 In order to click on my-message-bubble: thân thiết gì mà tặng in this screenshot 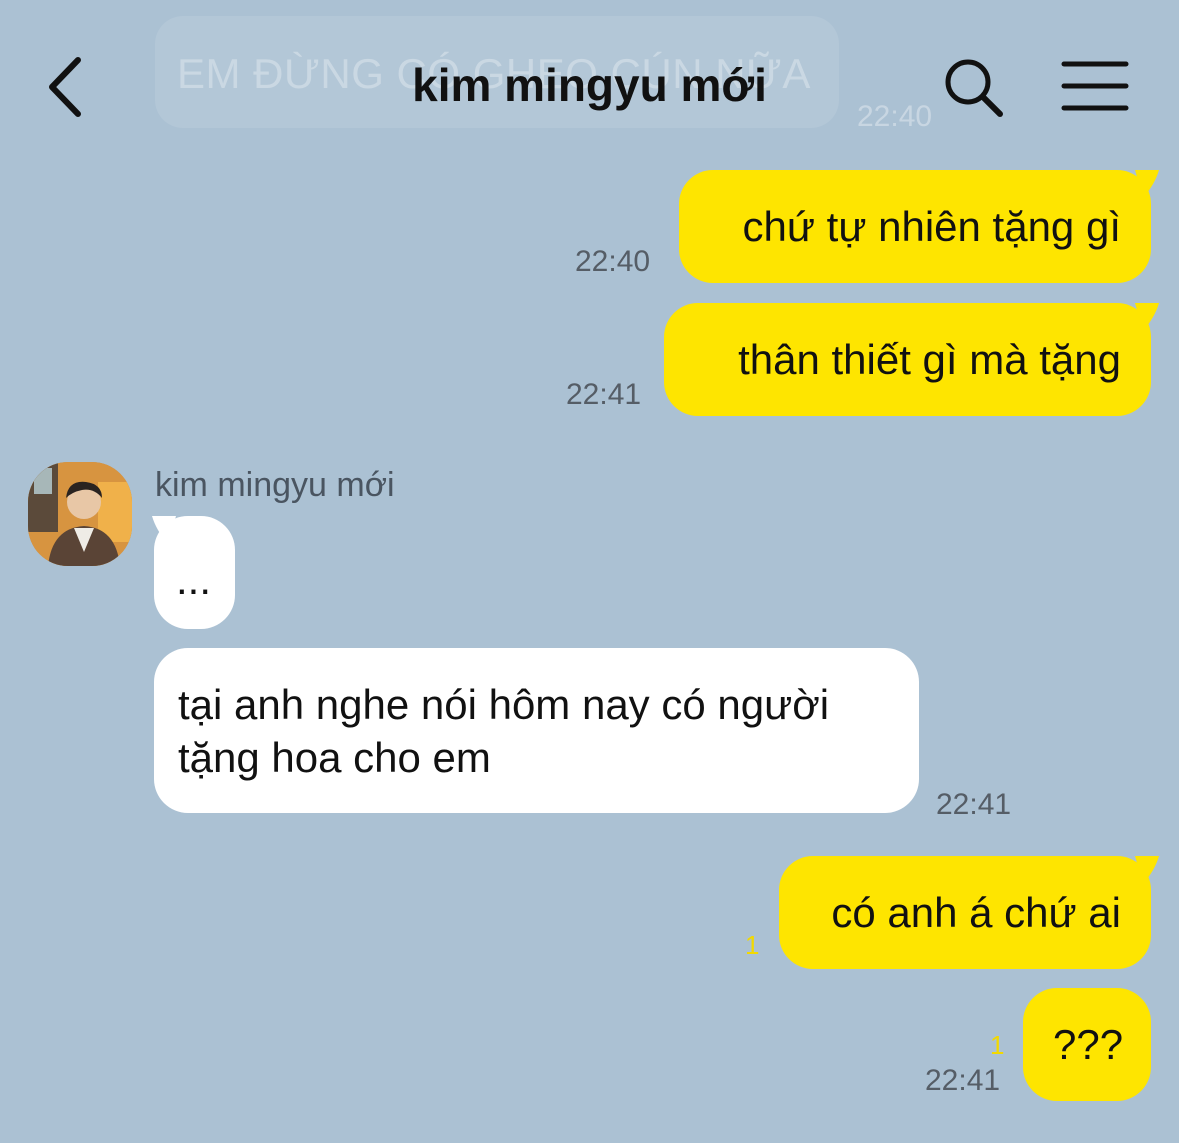, I will do `click(907, 359)`.